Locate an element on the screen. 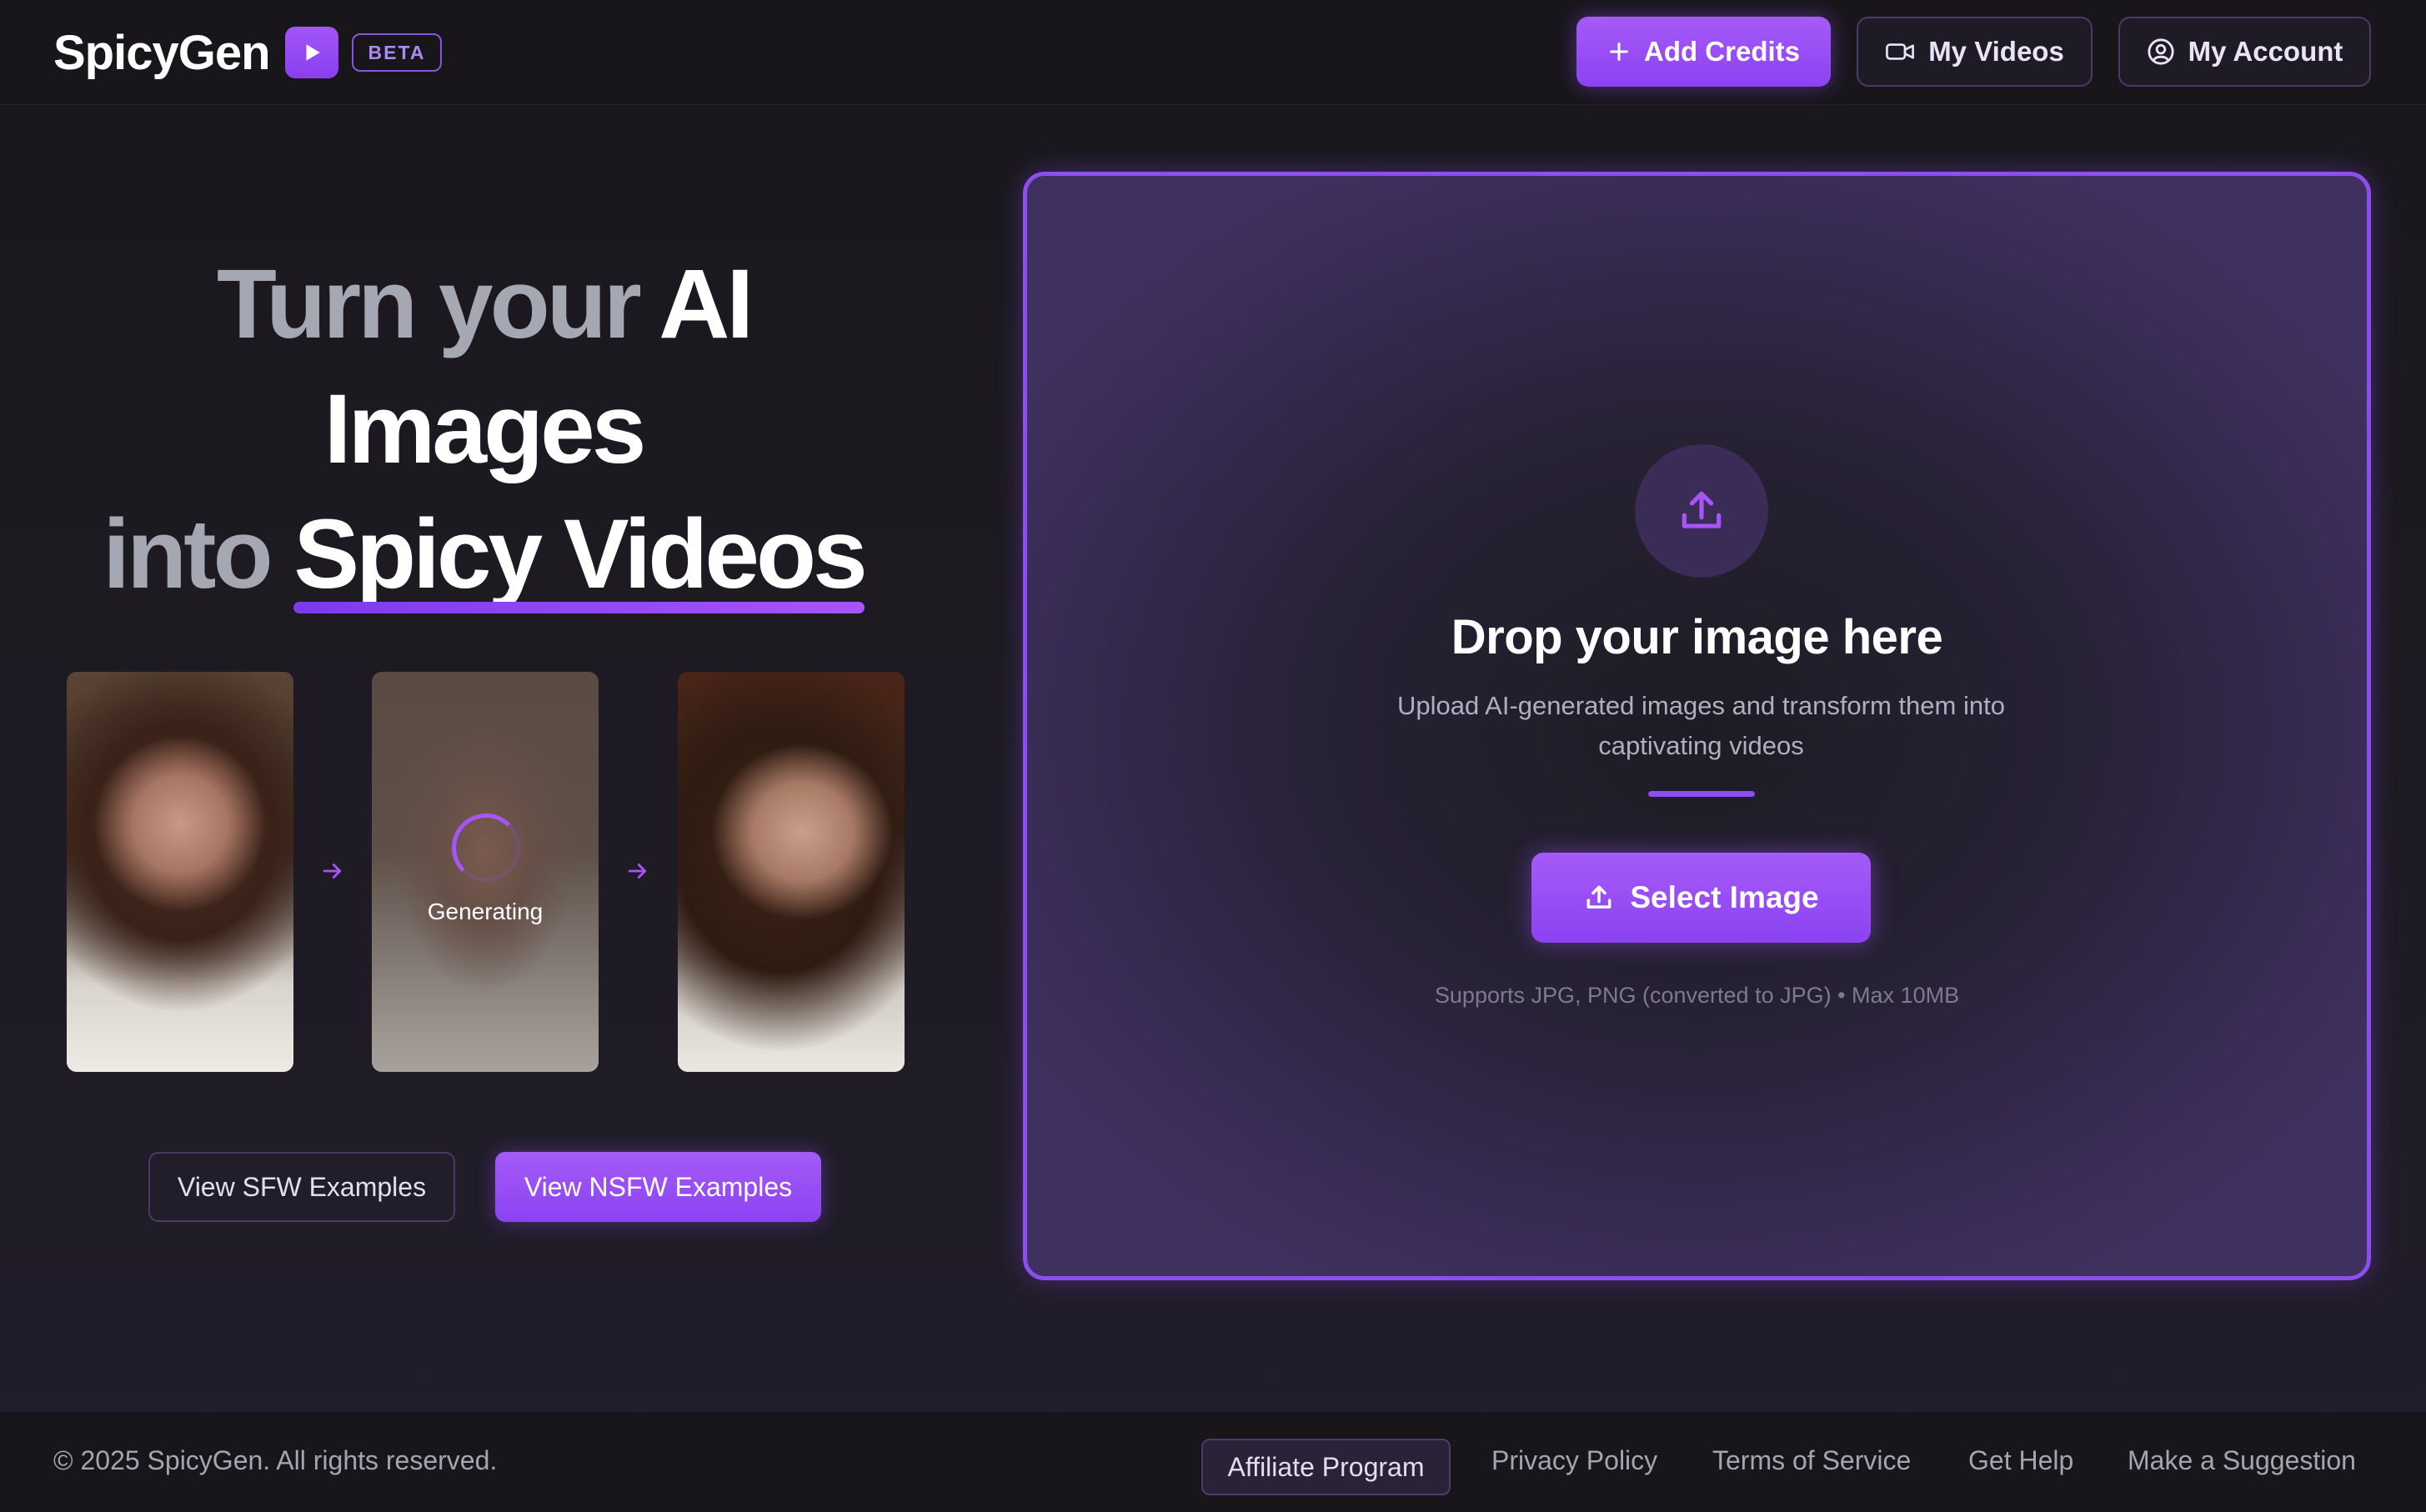 This screenshot has width=2426, height=1512. add-credits-label: Add Credits is located at coordinates (1722, 52).